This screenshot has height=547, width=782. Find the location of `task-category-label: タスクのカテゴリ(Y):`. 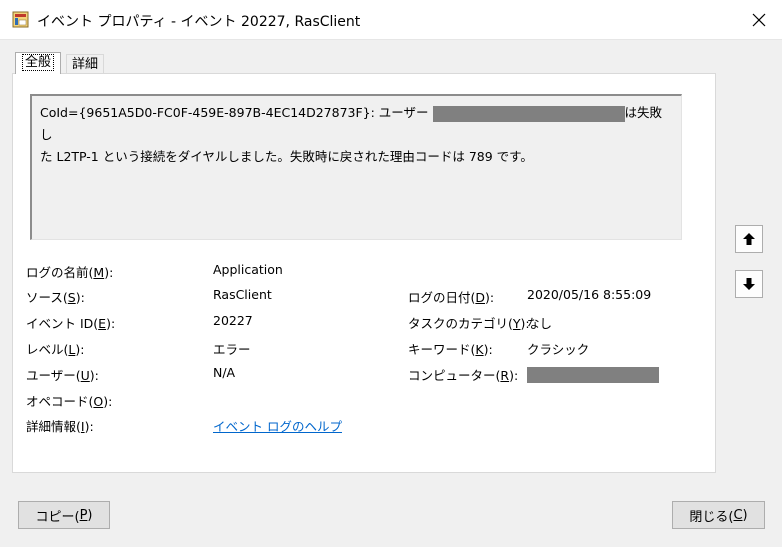

task-category-label: タスクのカテゴリ(Y): is located at coordinates (469, 323).